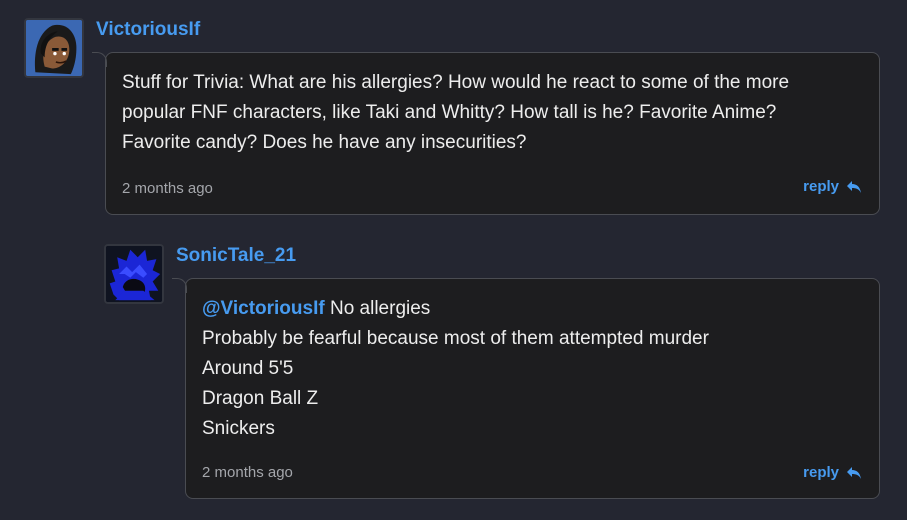  I want to click on comment-text-line: @VictoriousIf No allergies, so click(455, 309).